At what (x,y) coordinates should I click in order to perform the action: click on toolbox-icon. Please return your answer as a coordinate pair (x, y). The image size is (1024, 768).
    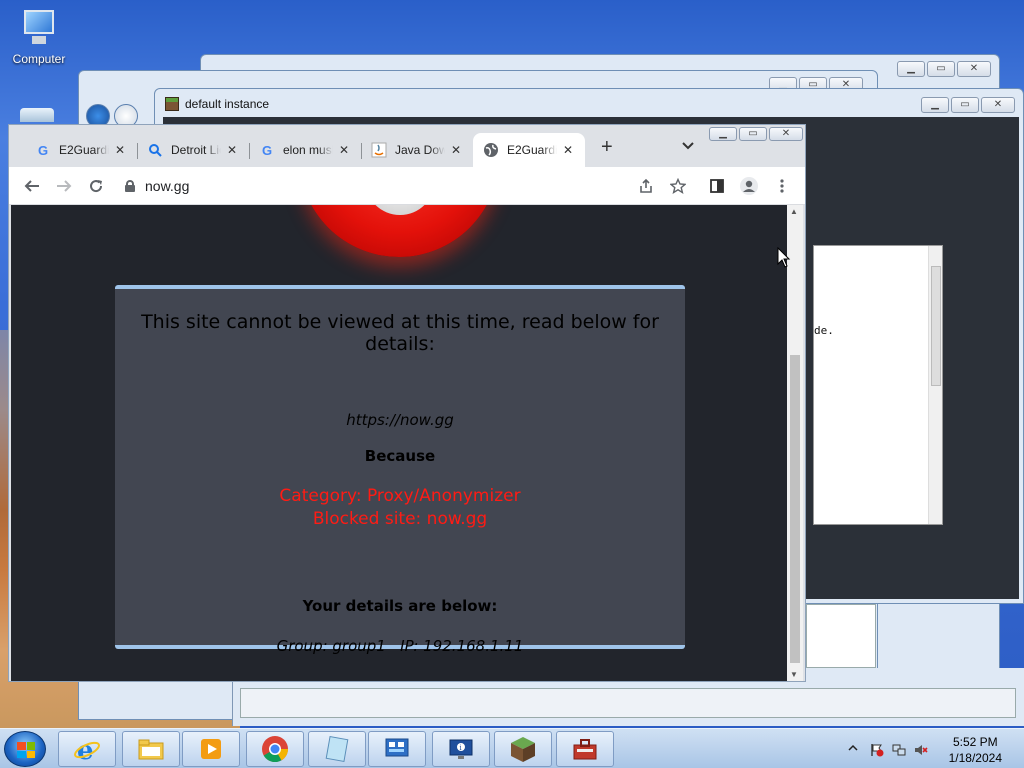
    Looking at the image, I should click on (585, 749).